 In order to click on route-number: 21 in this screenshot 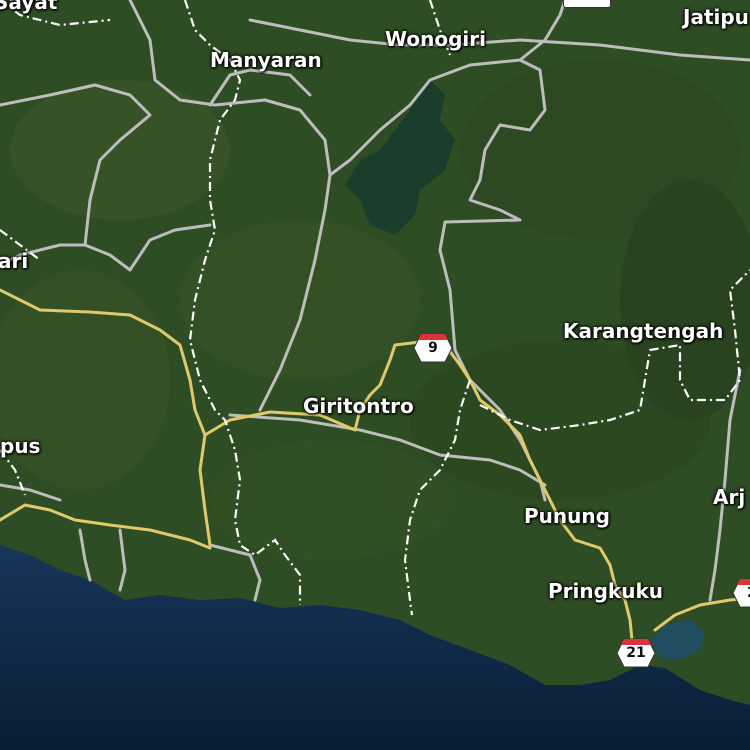, I will do `click(636, 653)`.